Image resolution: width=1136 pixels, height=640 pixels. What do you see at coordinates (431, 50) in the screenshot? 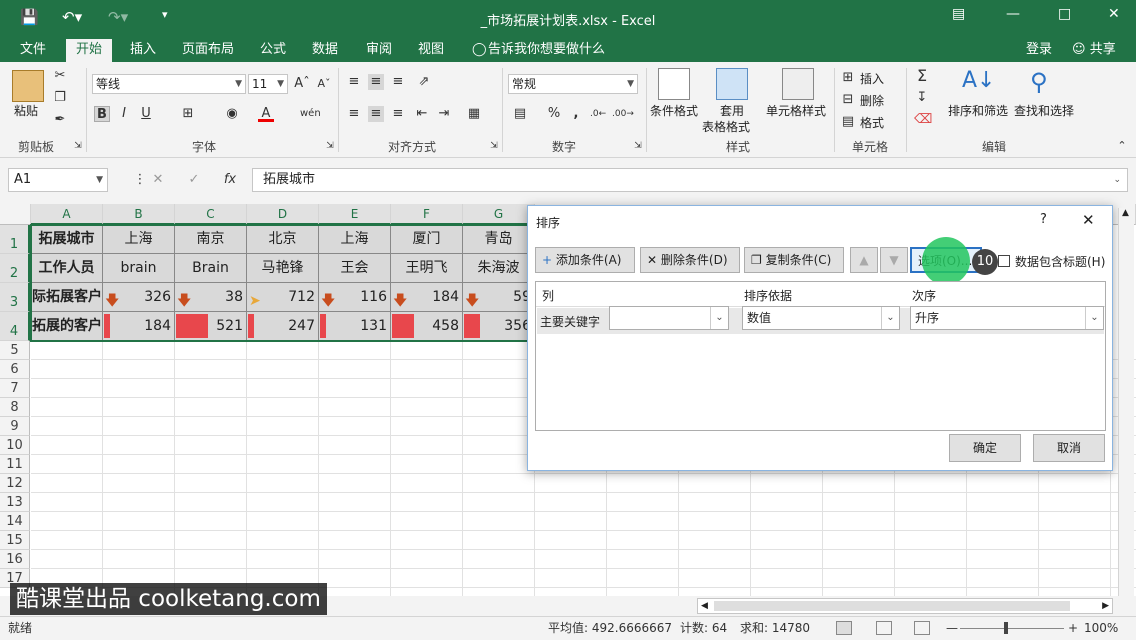
I see `tab-view: 视图` at bounding box center [431, 50].